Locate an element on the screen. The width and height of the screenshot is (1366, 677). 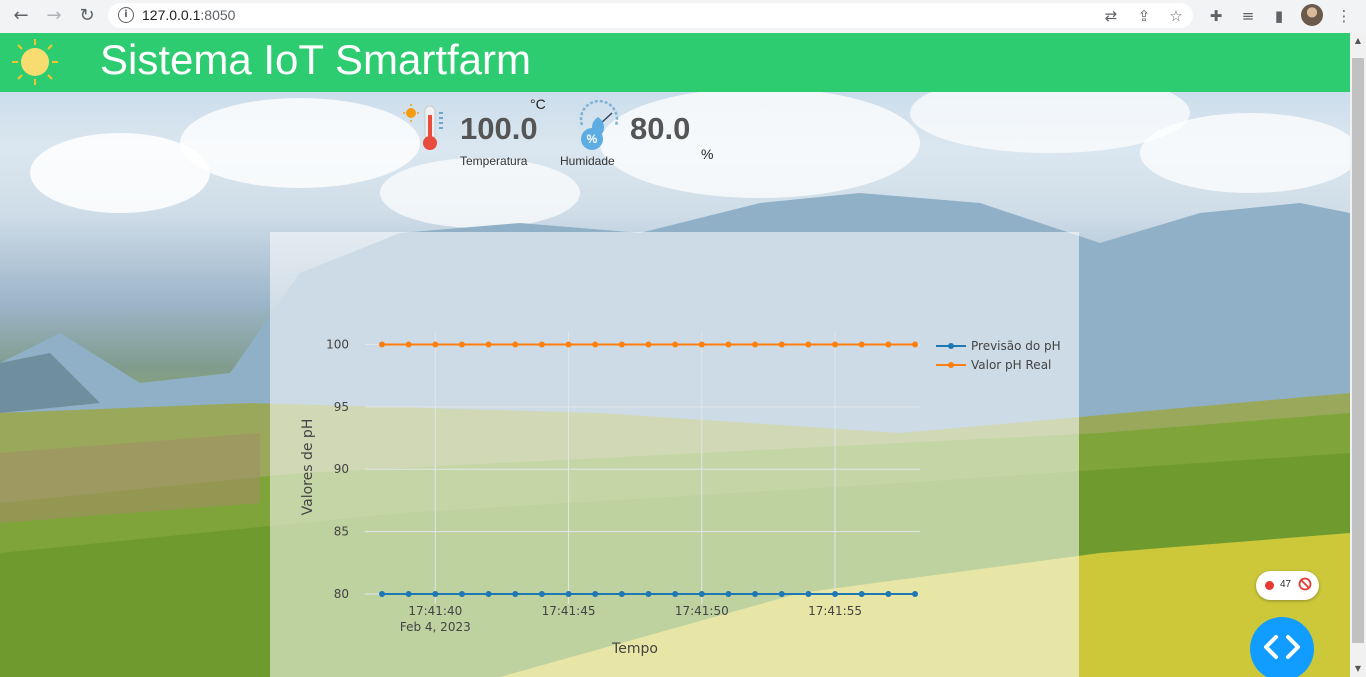
x-tick-label: 17:41:55 is located at coordinates (835, 611).